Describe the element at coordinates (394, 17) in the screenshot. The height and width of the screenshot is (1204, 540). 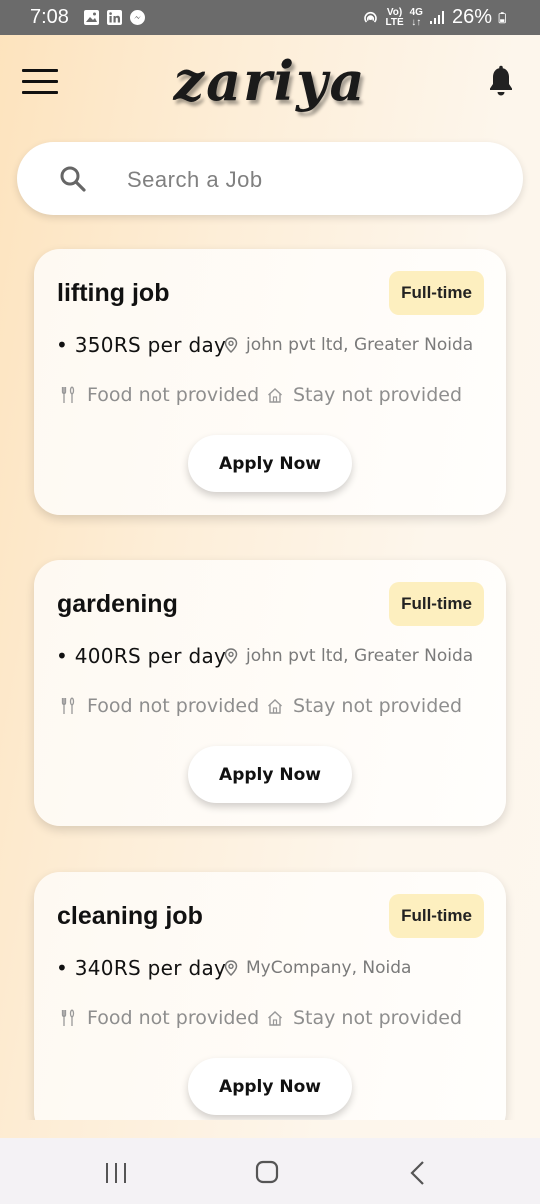
I see `volte-indicator: Vo) LTE` at that location.